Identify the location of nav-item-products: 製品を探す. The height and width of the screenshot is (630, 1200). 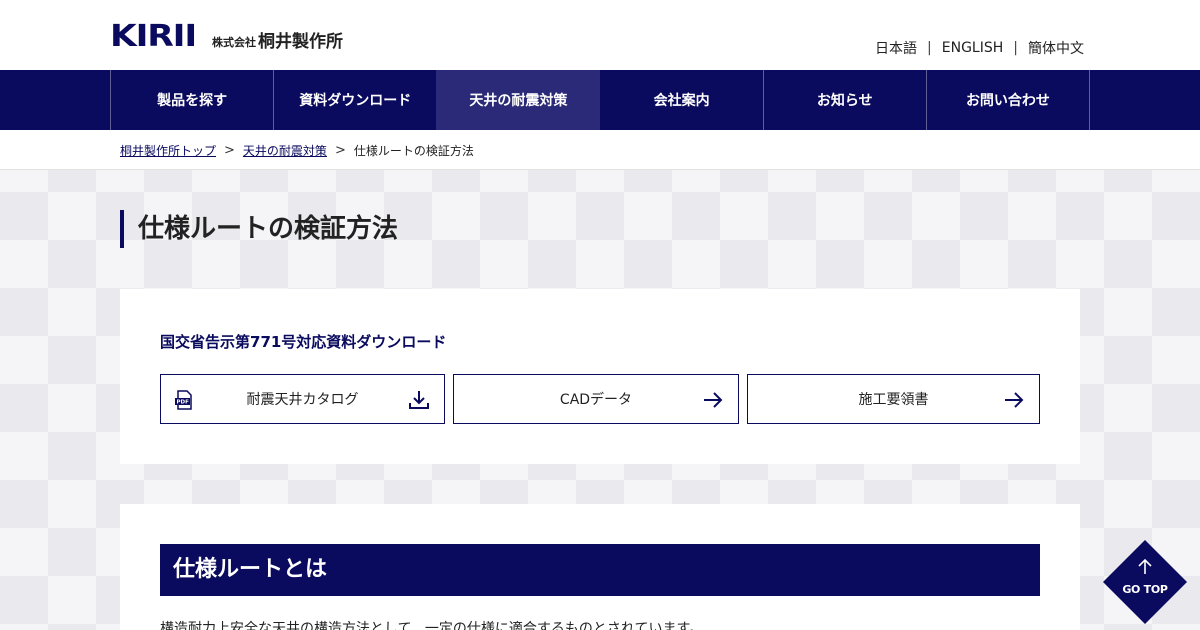
(191, 100).